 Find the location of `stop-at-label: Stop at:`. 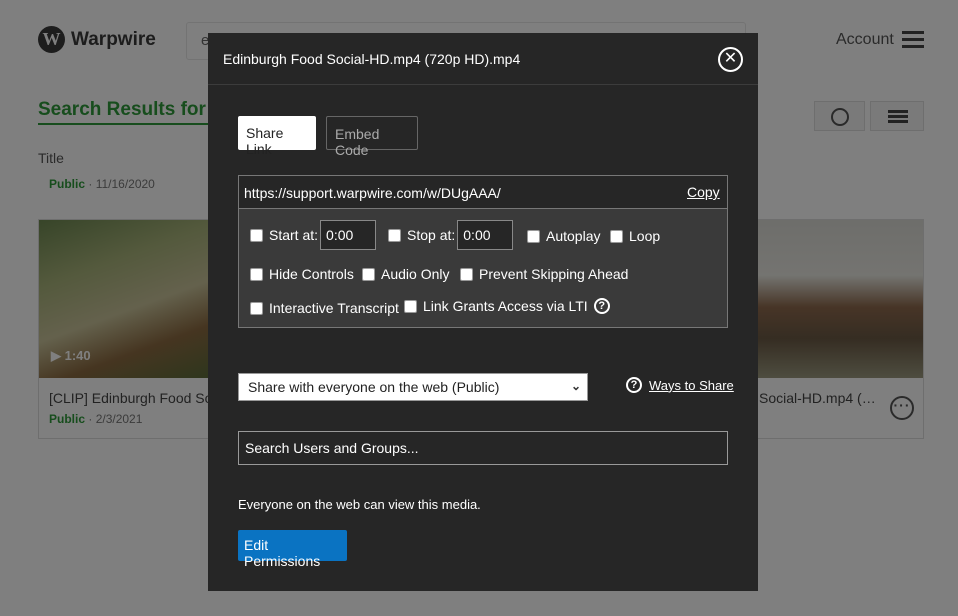

stop-at-label: Stop at: is located at coordinates (431, 235).